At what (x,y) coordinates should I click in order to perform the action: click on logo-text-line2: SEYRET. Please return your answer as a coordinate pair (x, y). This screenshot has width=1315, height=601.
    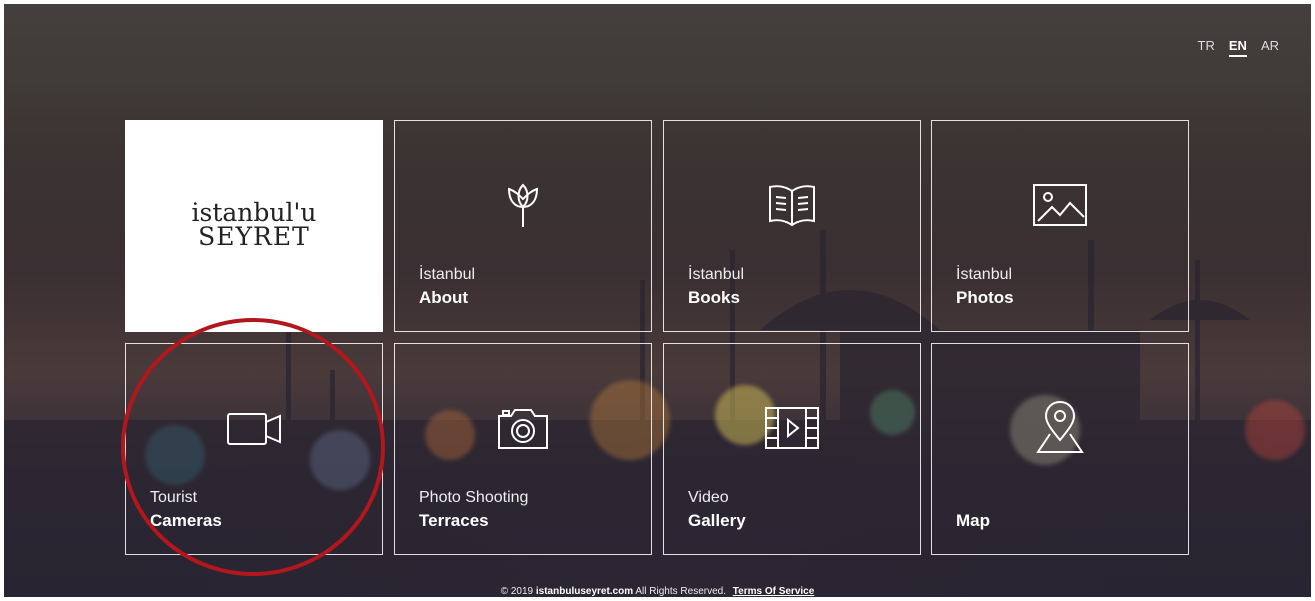
    Looking at the image, I should click on (254, 236).